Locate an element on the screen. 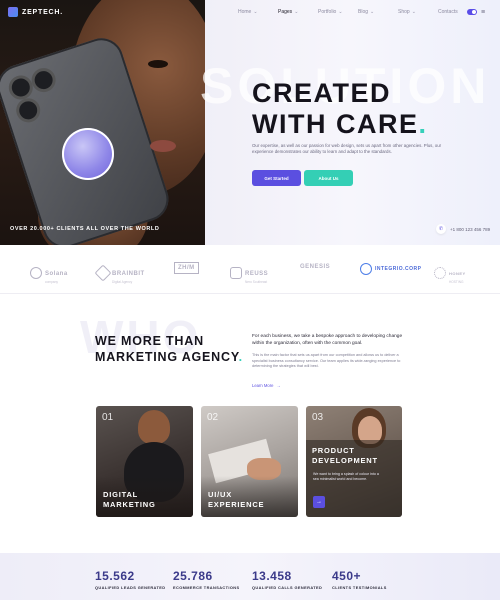 The image size is (500, 600). card-title: PRODUCT DEVELOPMENT is located at coordinates (345, 456).